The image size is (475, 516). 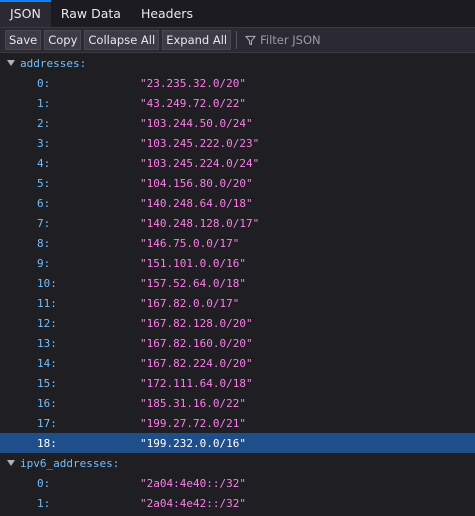 I want to click on address-row: 7: "140.248.128.0/17", so click(x=237, y=223).